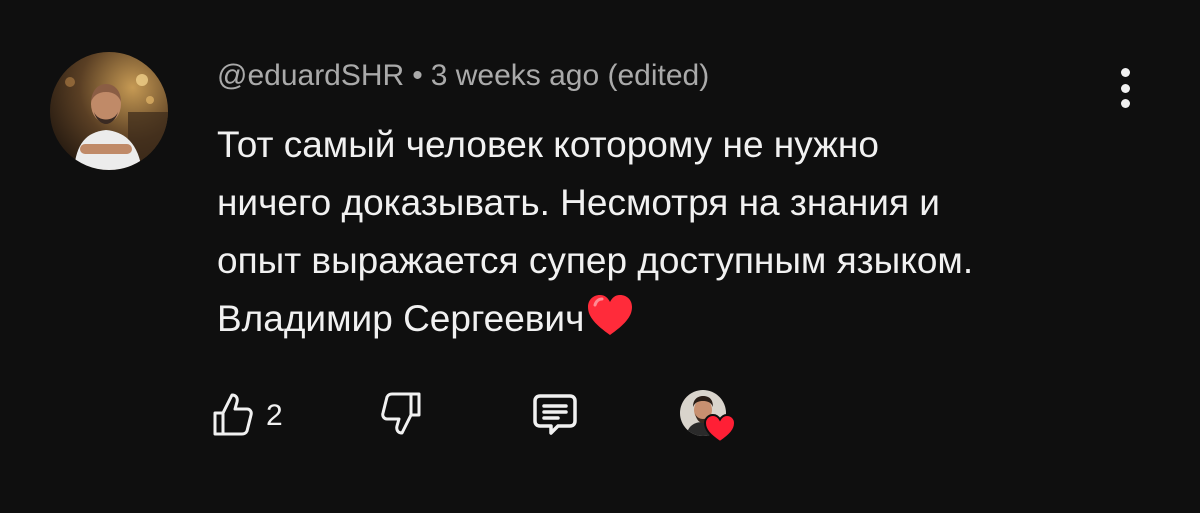 Image resolution: width=1200 pixels, height=513 pixels. I want to click on heart-icon, so click(720, 428).